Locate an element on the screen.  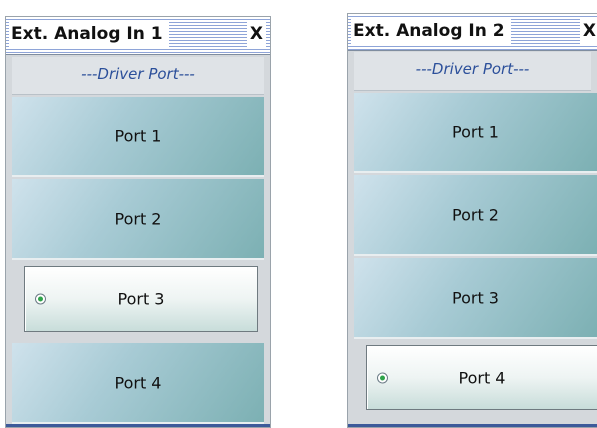
menu-title-bar: Ext. Analog In 1 X is located at coordinates (138, 36).